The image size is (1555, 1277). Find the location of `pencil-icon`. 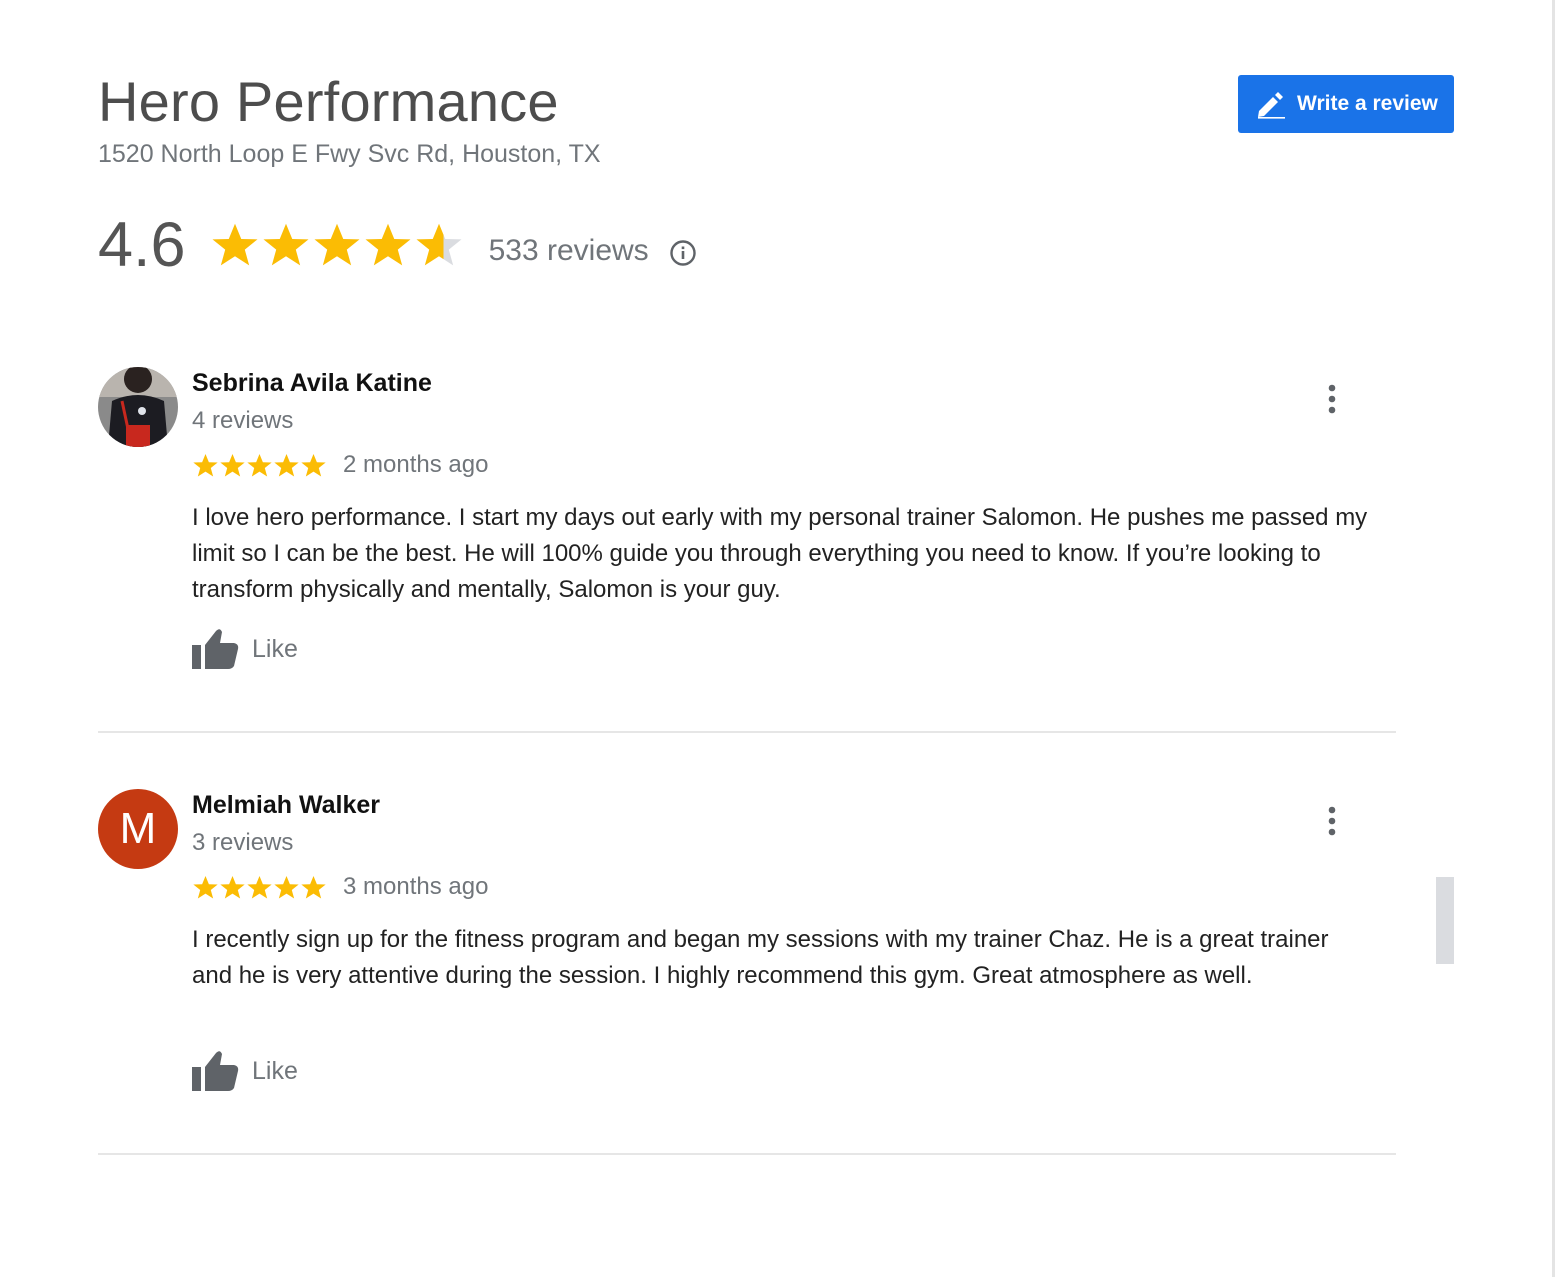

pencil-icon is located at coordinates (1271, 105).